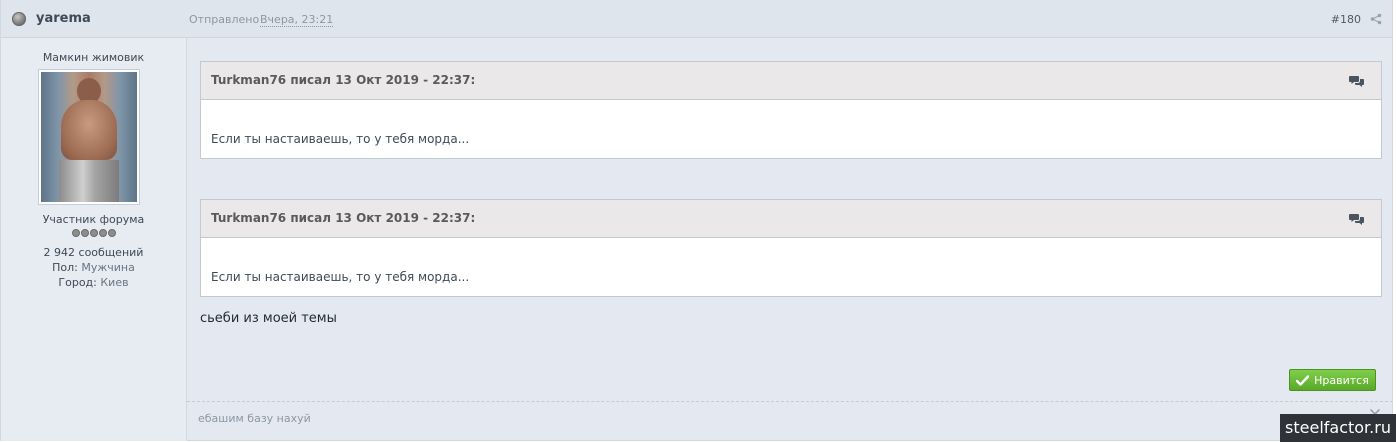 This screenshot has height=442, width=1396. I want to click on sent-label: Отправлено, so click(224, 19).